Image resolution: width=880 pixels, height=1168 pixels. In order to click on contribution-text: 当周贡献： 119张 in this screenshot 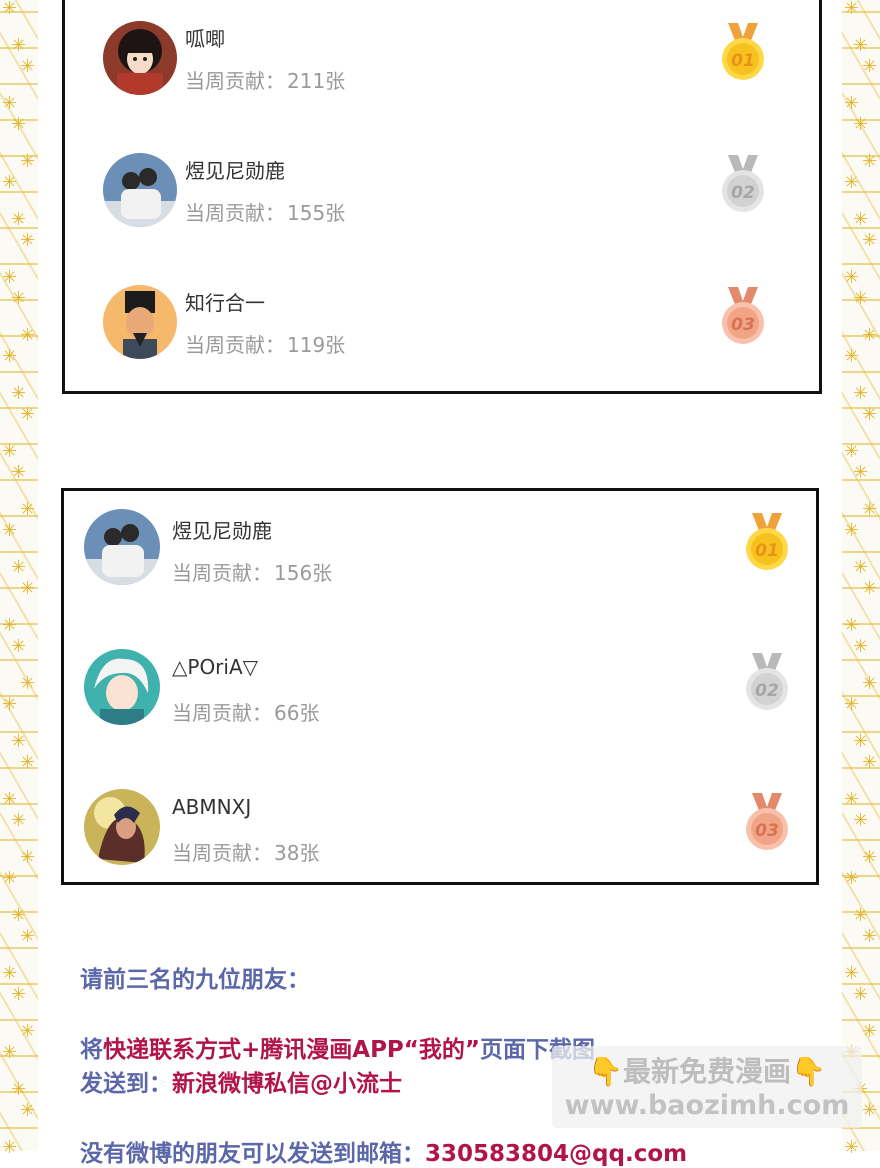, I will do `click(265, 343)`.